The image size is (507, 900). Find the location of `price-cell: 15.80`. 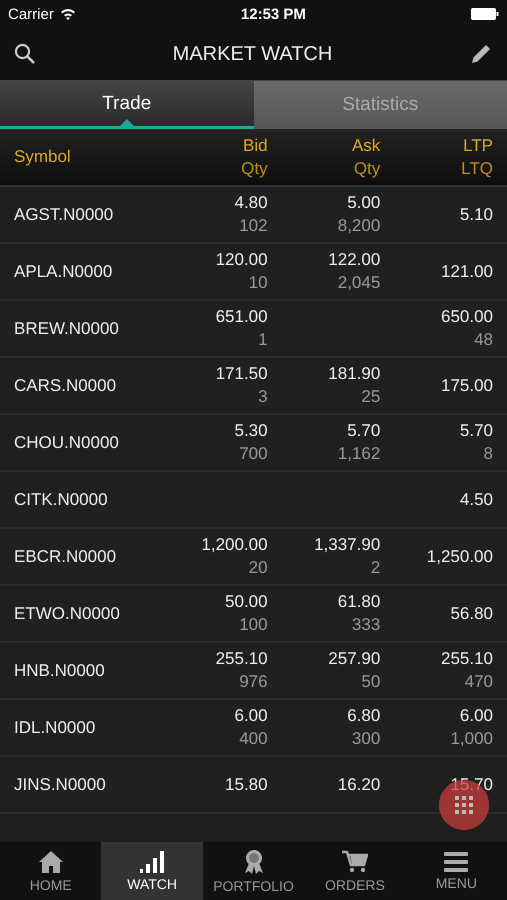

price-cell: 15.80 is located at coordinates (246, 784).